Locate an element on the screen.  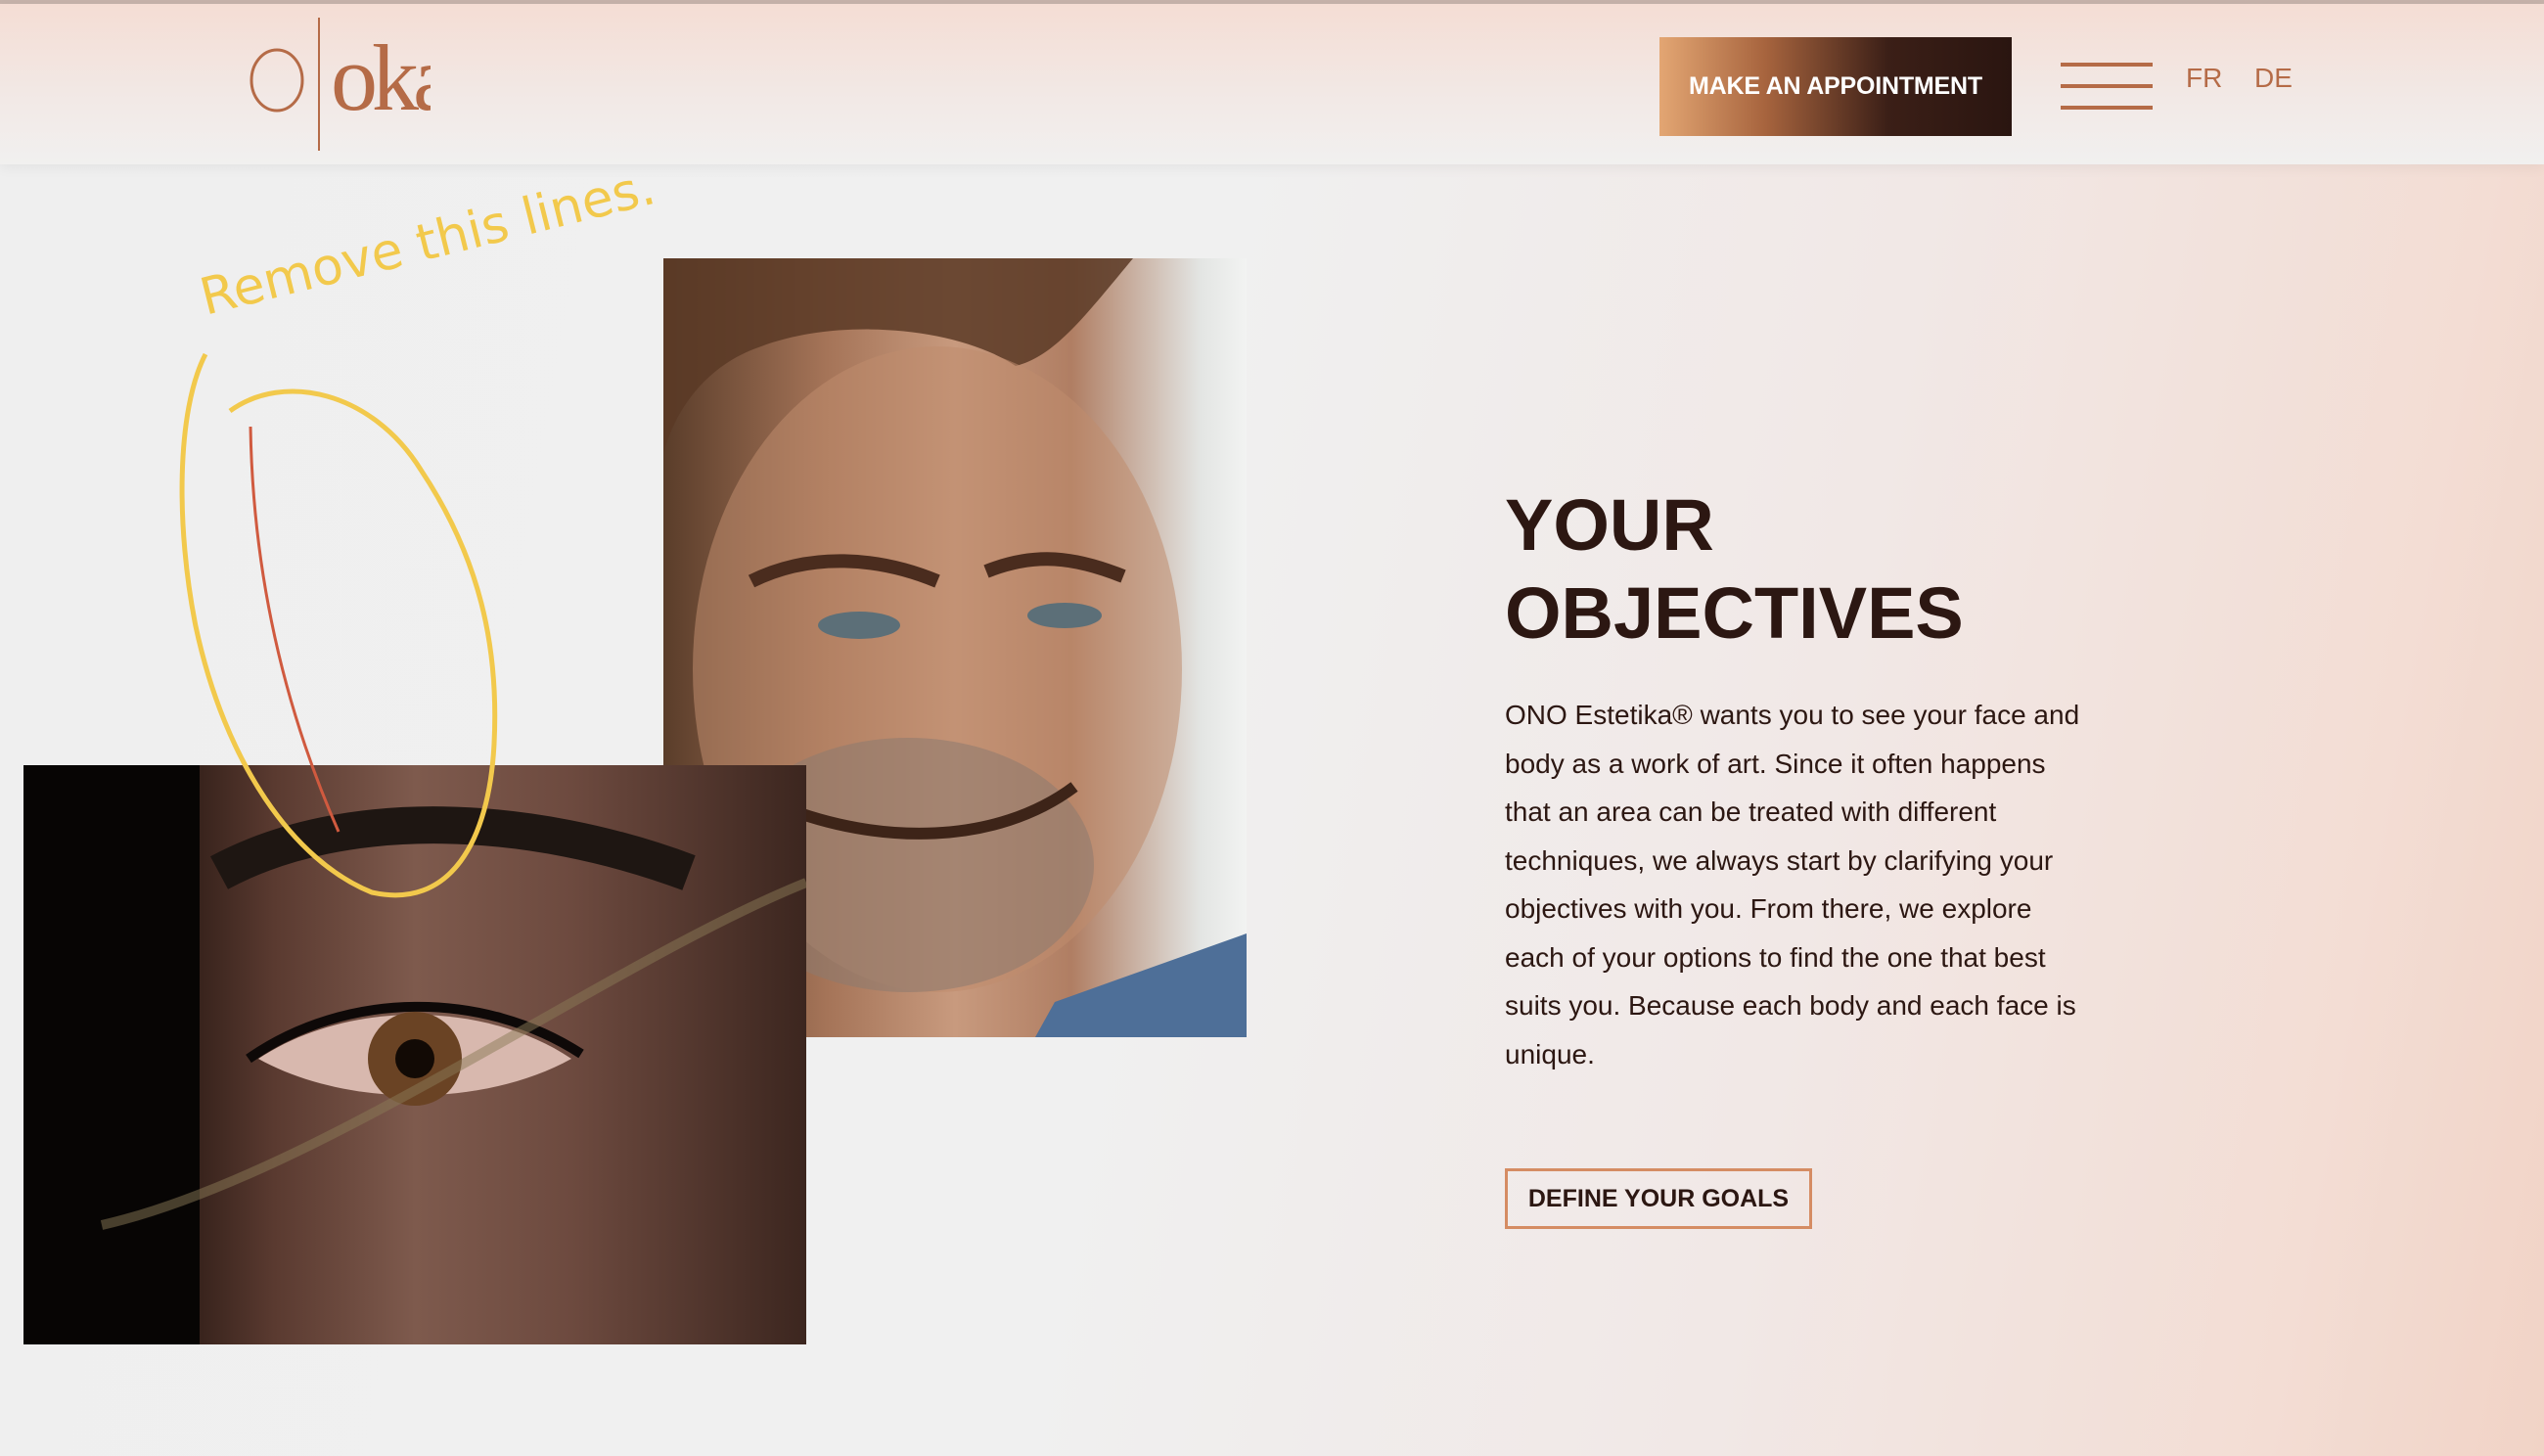
define-your-goals-button: DEFINE YOUR GOALS is located at coordinates (1659, 1198).